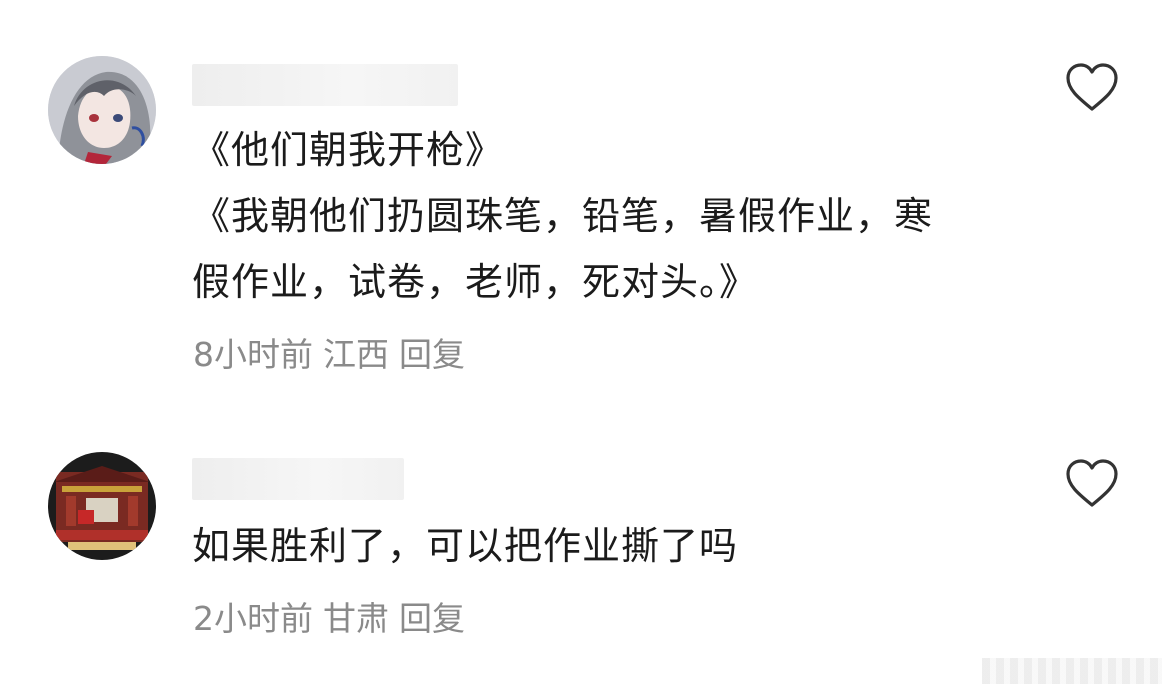  I want to click on comment-line: 如果胜利了，可以把作业撕了吗, so click(465, 546).